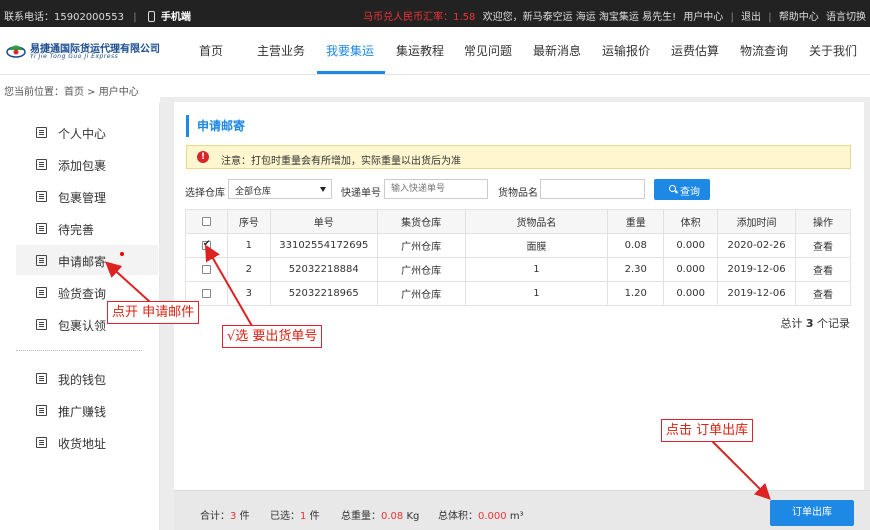 This screenshot has width=870, height=530. Describe the element at coordinates (488, 50) in the screenshot. I see `nav-faq: 常见问题` at that location.